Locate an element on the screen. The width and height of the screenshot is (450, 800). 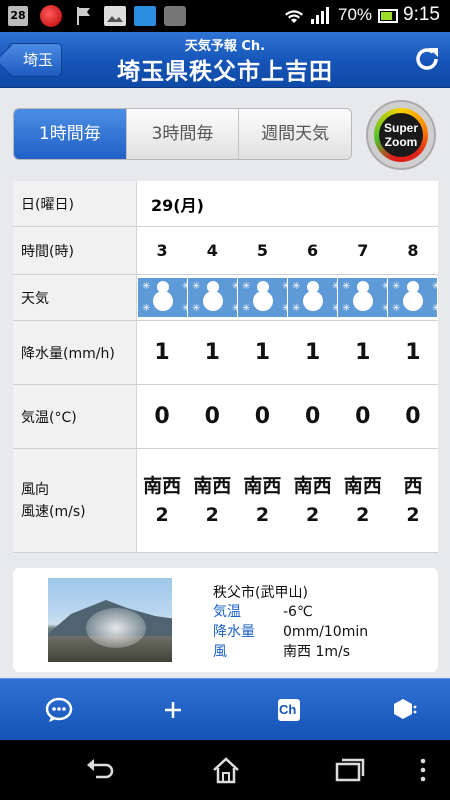
wind-label-line1: 風向 is located at coordinates (35, 489).